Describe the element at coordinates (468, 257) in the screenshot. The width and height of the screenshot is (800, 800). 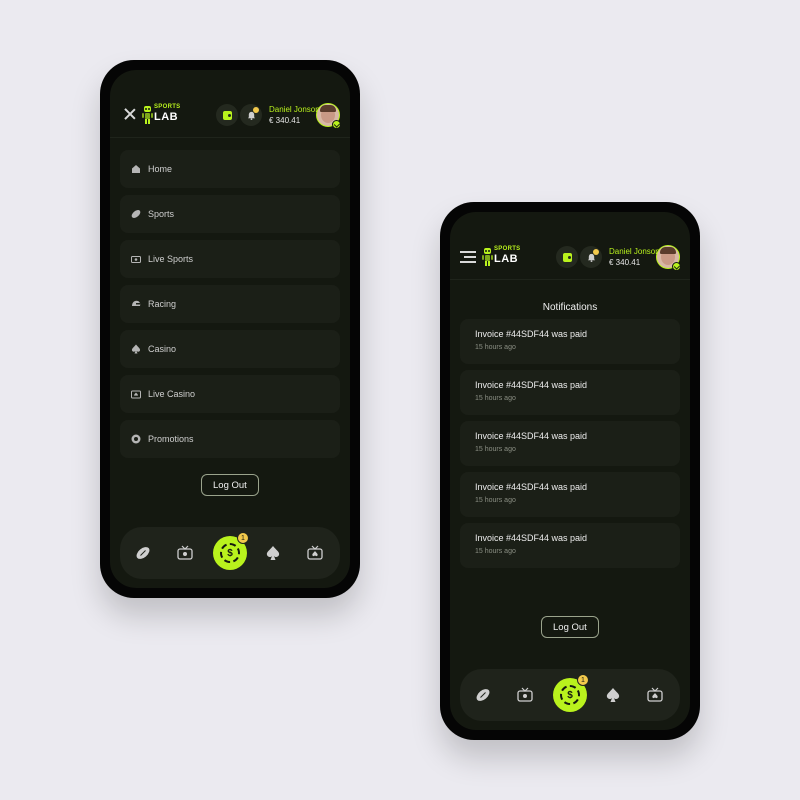
I see `hamburger-menu-icon` at that location.